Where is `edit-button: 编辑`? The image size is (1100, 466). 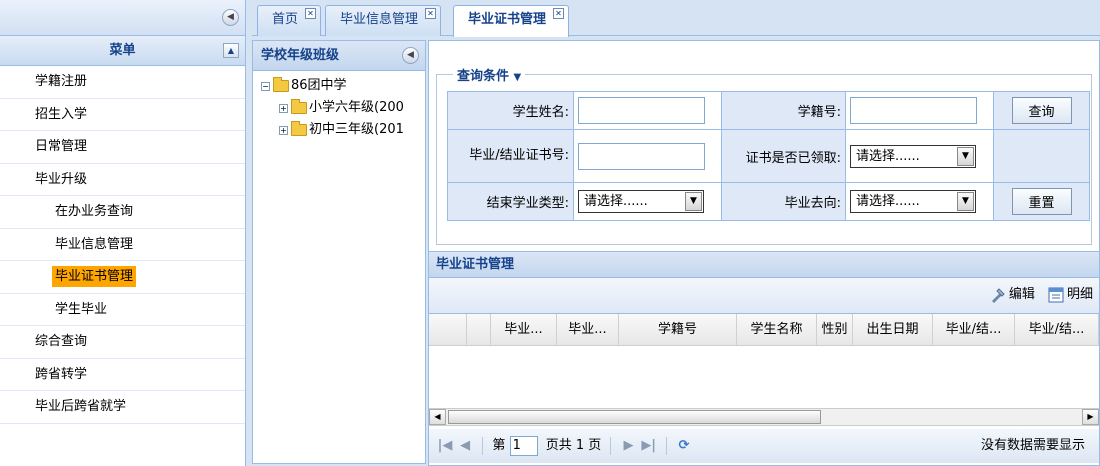 edit-button: 编辑 is located at coordinates (1012, 295).